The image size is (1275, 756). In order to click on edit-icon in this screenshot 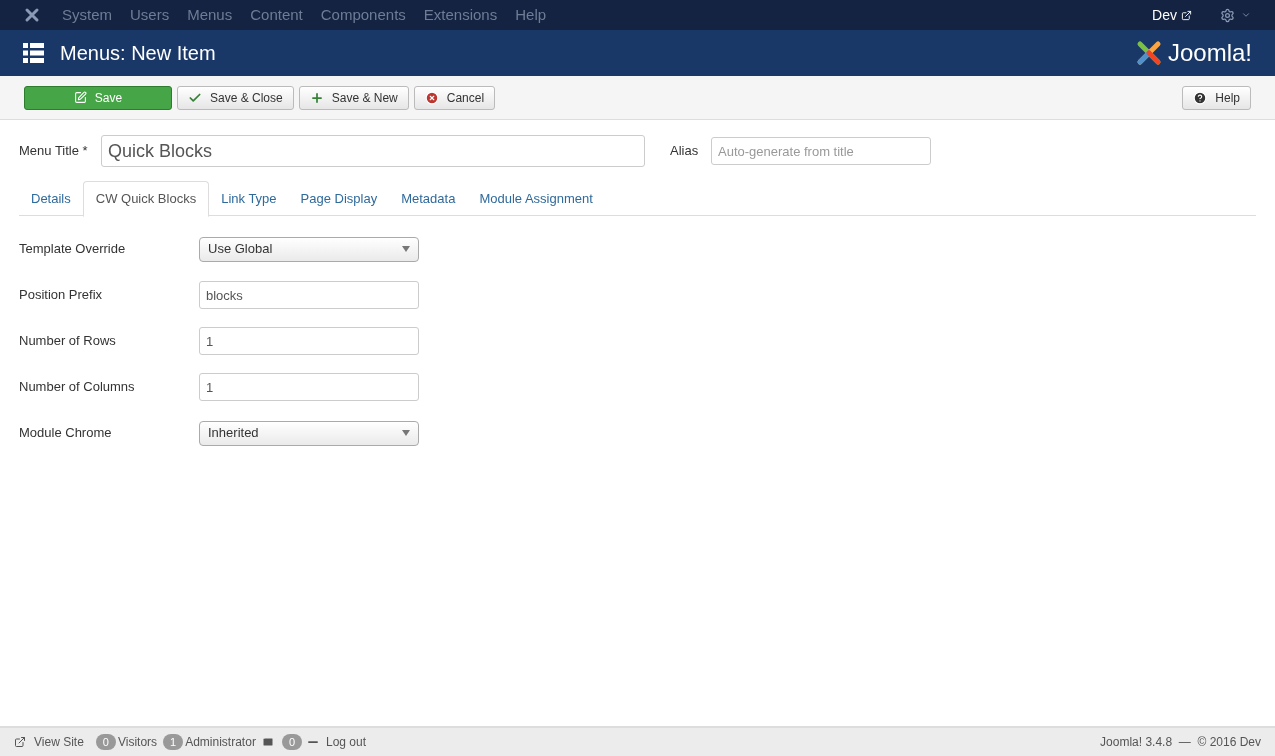, I will do `click(80, 97)`.